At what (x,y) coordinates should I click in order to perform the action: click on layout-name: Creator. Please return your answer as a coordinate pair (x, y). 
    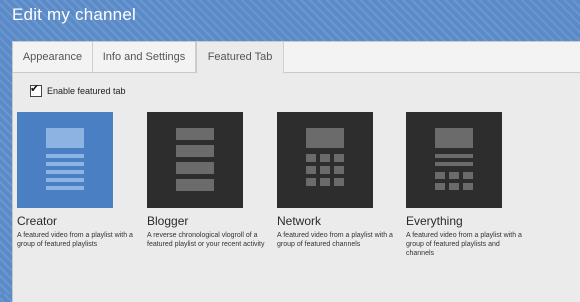
    Looking at the image, I should click on (73, 221).